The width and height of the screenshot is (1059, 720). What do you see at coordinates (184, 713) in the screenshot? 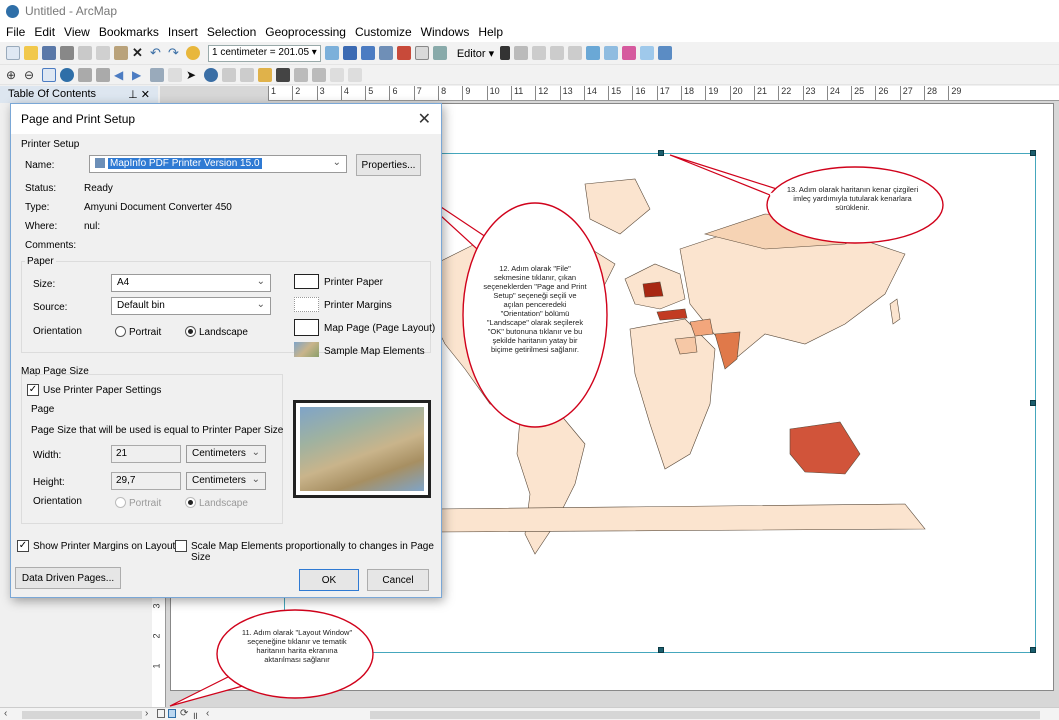
I see `refresh-icon: ⟳` at bounding box center [184, 713].